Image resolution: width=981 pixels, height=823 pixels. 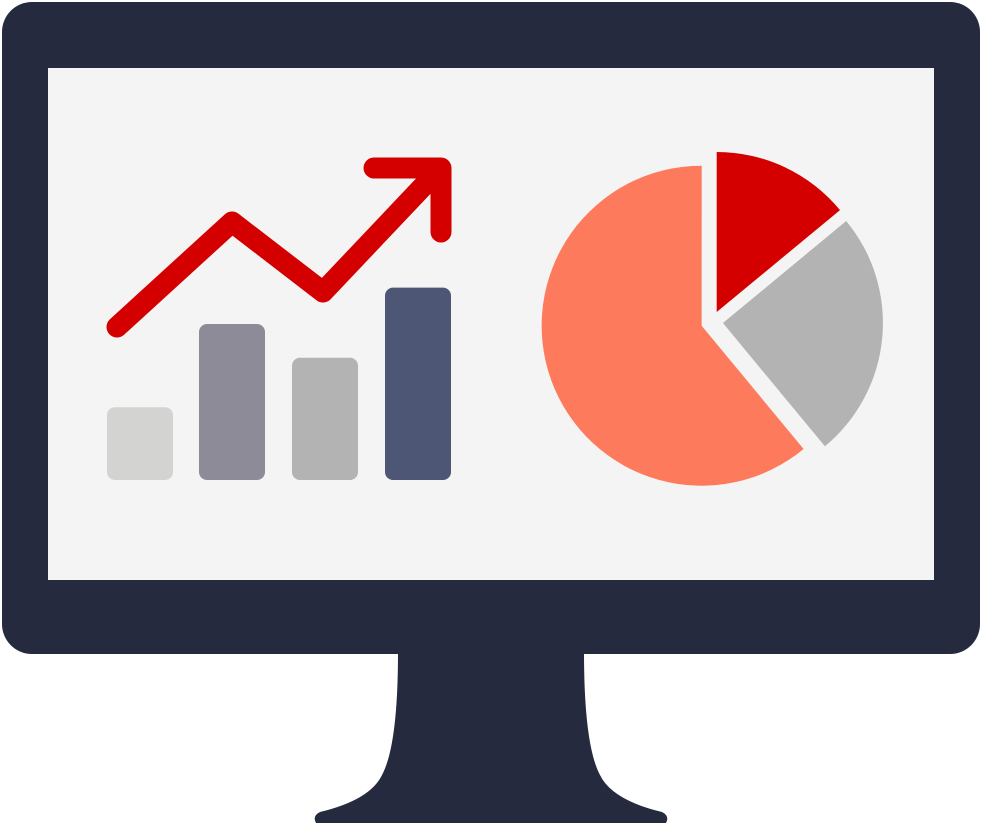 I want to click on monitor-stand, so click(x=491, y=737).